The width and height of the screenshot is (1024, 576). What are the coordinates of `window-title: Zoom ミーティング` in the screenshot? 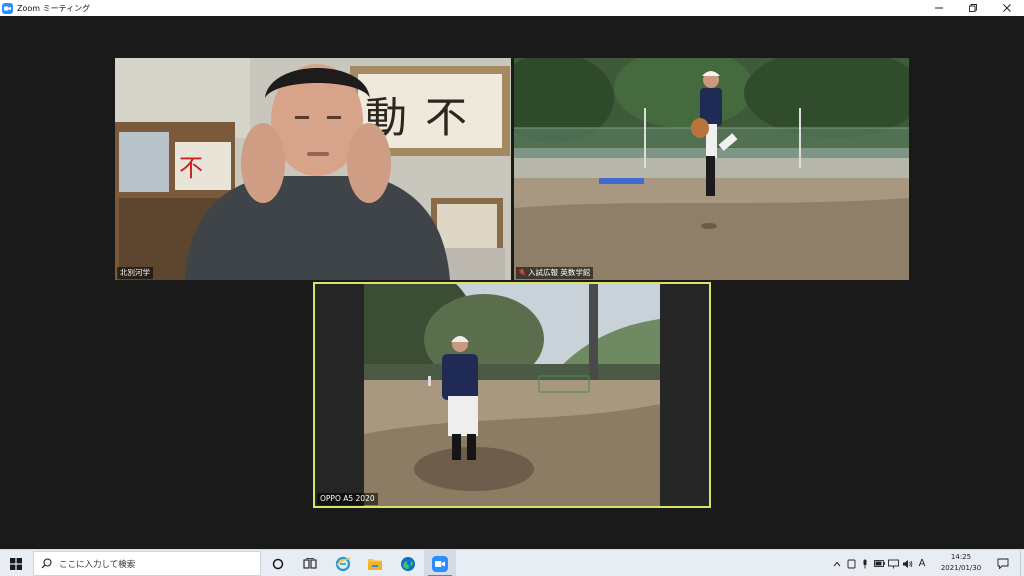 It's located at (54, 8).